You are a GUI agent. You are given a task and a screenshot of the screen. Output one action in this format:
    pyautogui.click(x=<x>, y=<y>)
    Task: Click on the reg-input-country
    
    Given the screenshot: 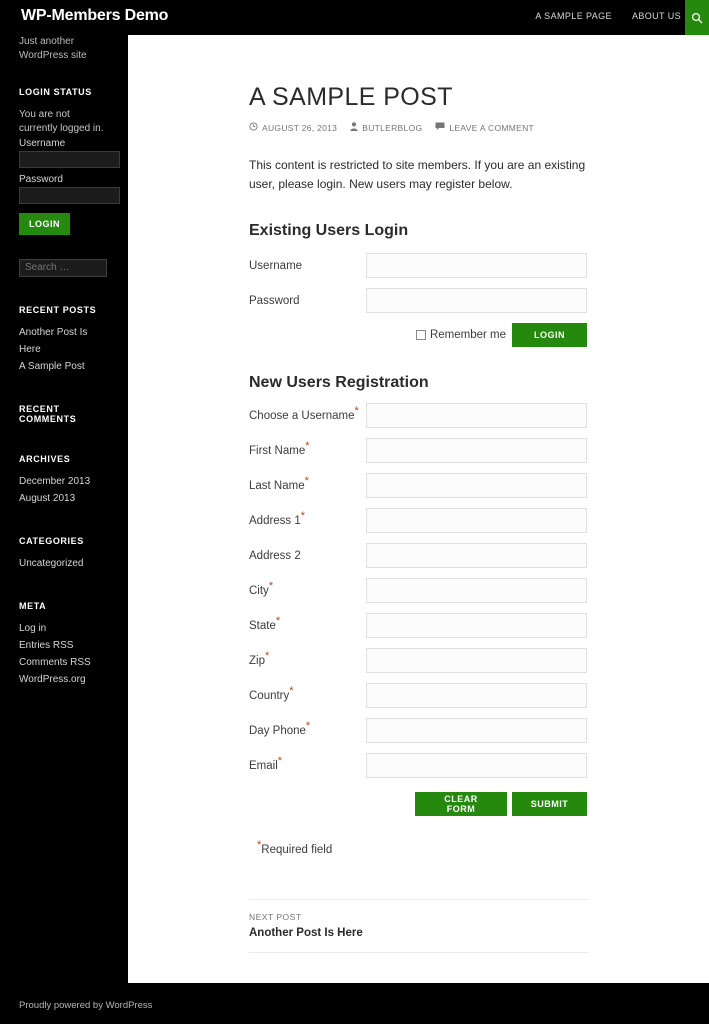 What is the action you would take?
    pyautogui.click(x=476, y=695)
    